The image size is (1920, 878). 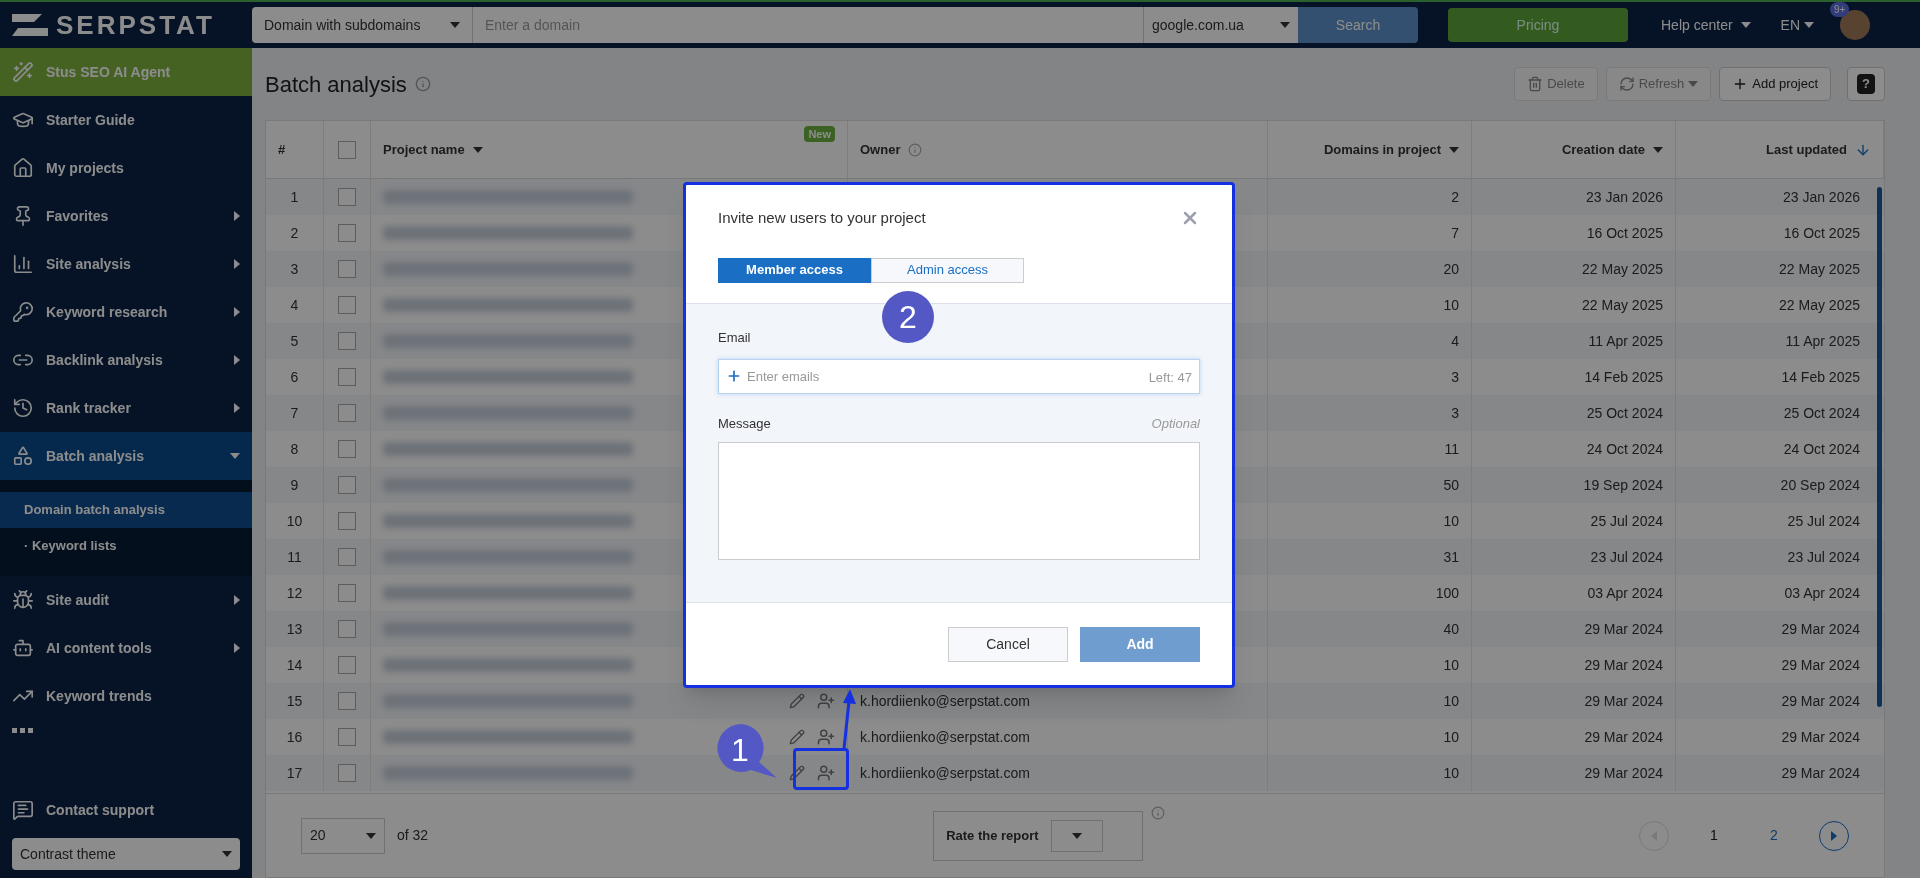 What do you see at coordinates (1455, 197) in the screenshot?
I see `table-cell-text: 2` at bounding box center [1455, 197].